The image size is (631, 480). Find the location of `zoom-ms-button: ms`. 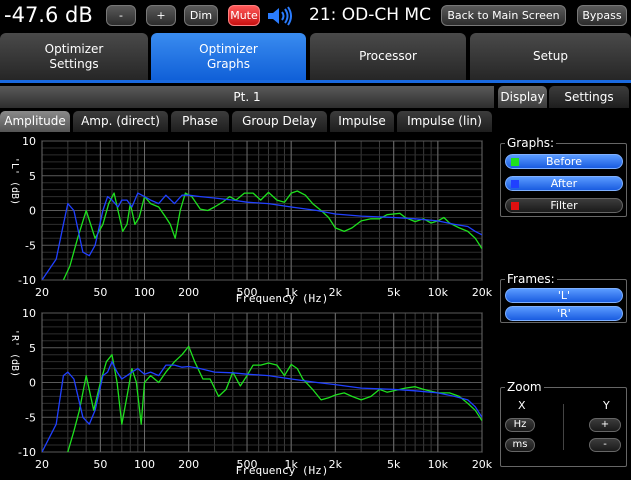

zoom-ms-button: ms is located at coordinates (520, 445).